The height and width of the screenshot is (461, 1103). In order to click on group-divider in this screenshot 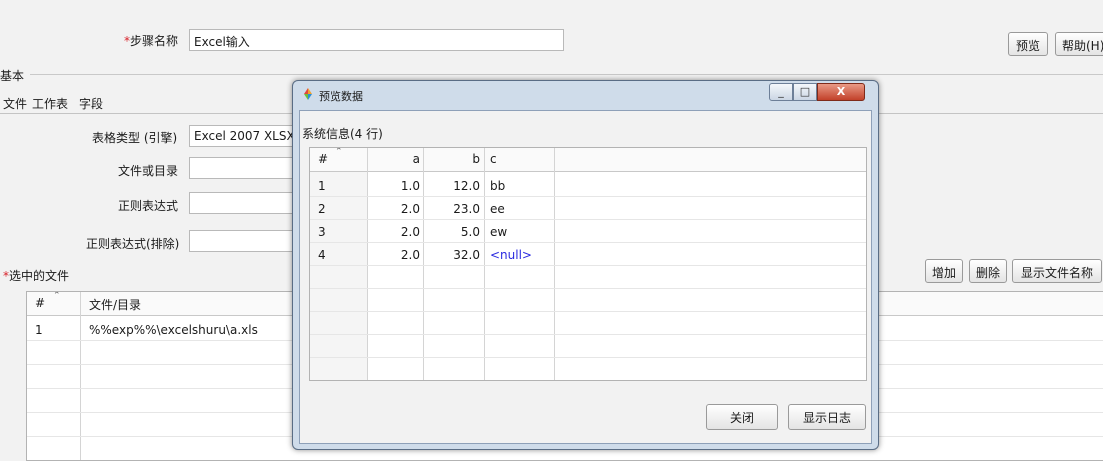, I will do `click(566, 74)`.